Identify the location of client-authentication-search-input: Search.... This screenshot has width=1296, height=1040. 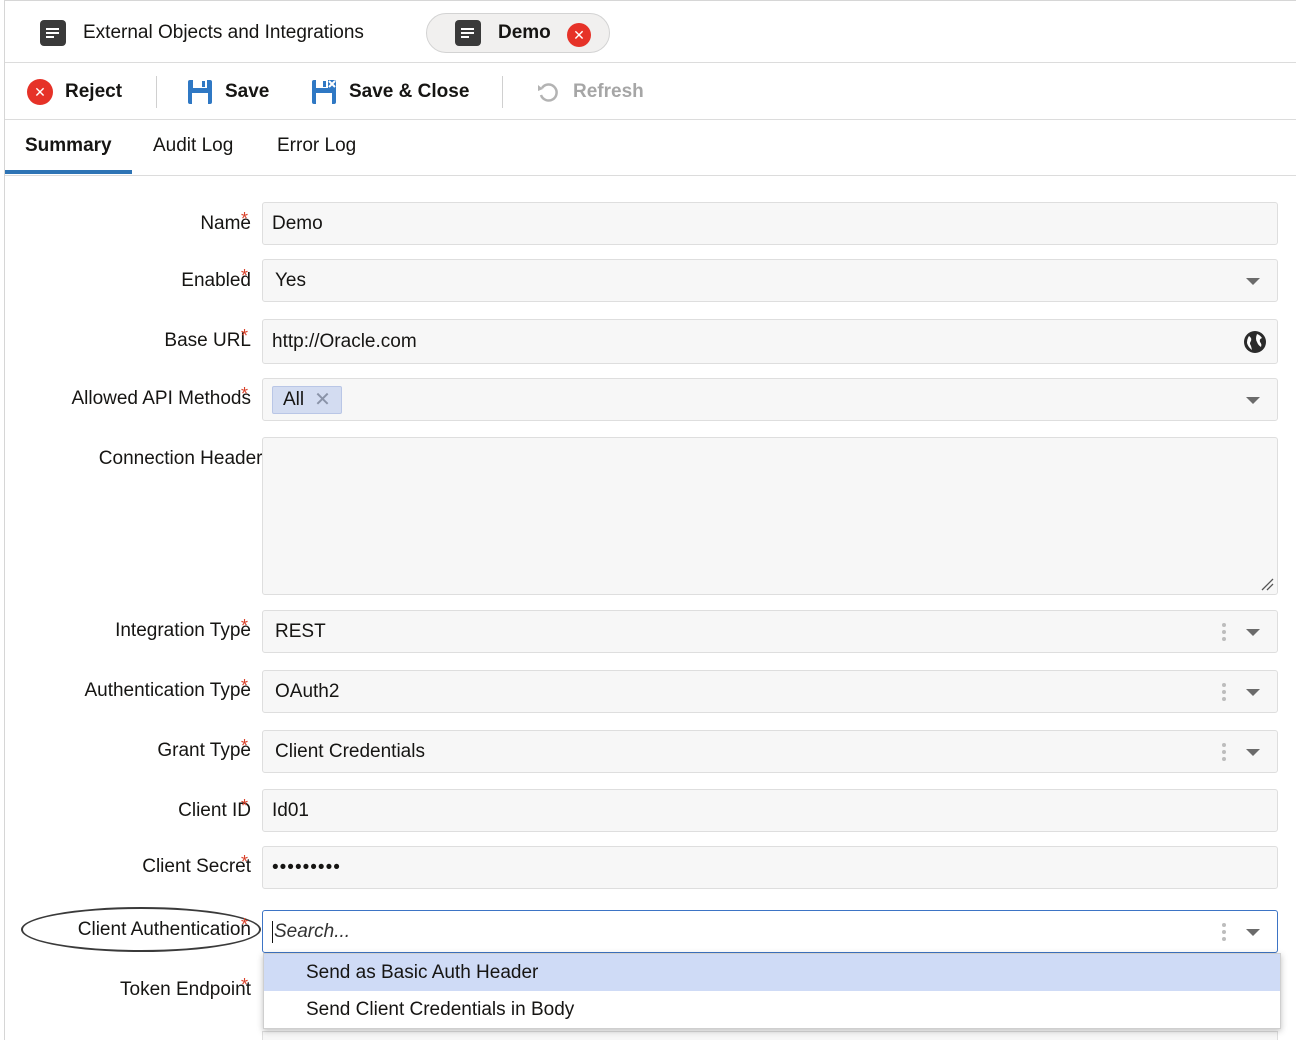
(770, 931).